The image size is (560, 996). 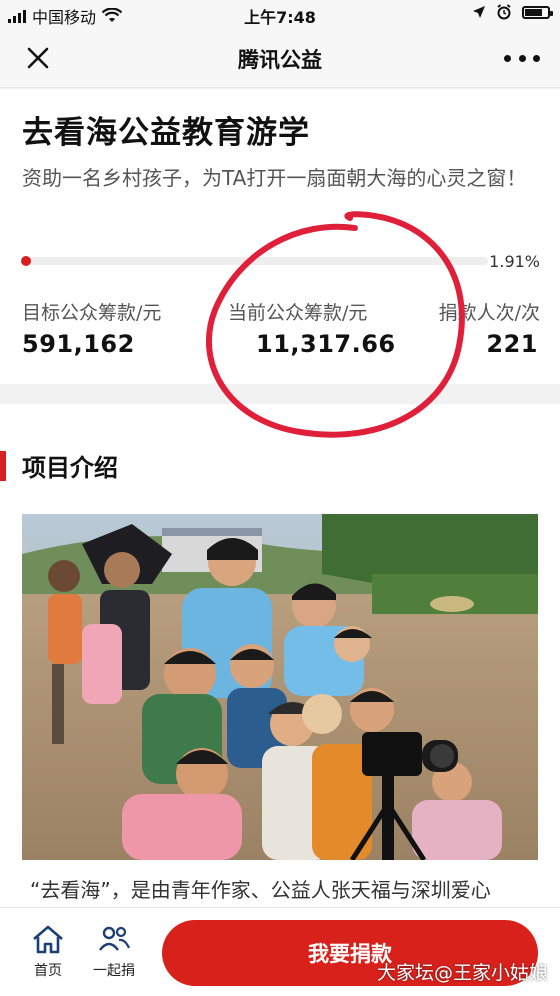 I want to click on project-title: 去看海公益教育游学, so click(x=166, y=133).